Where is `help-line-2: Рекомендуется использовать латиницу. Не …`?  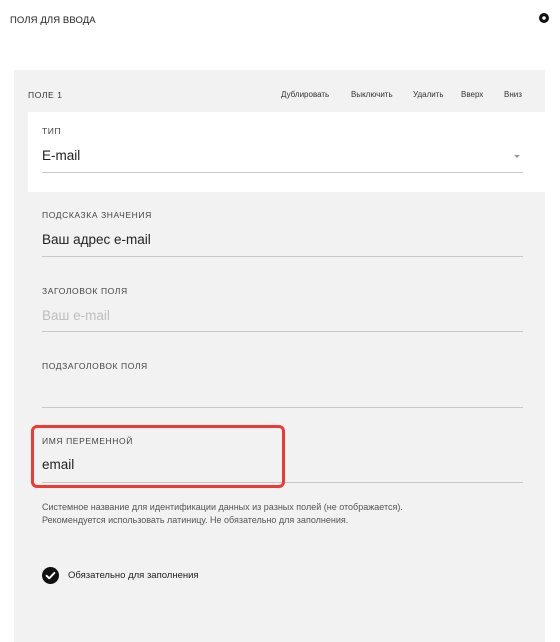 help-line-2: Рекомендуется использовать латиницу. Не … is located at coordinates (195, 519).